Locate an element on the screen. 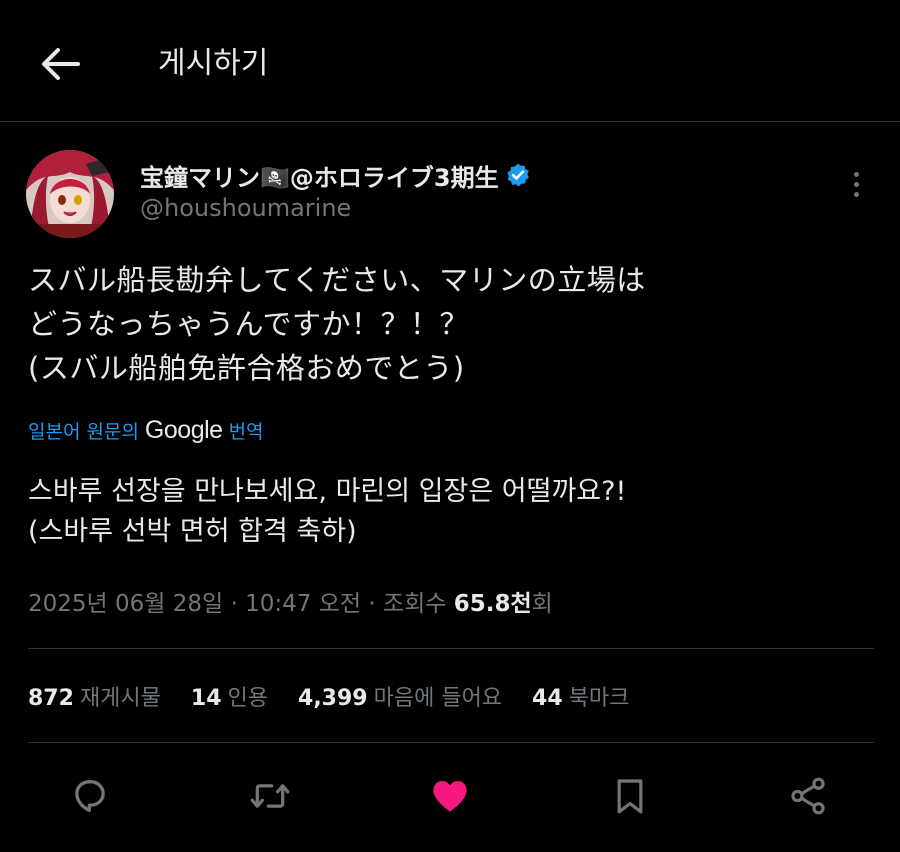 This screenshot has height=852, width=900. stat-quotes: 14 인용 is located at coordinates (229, 696).